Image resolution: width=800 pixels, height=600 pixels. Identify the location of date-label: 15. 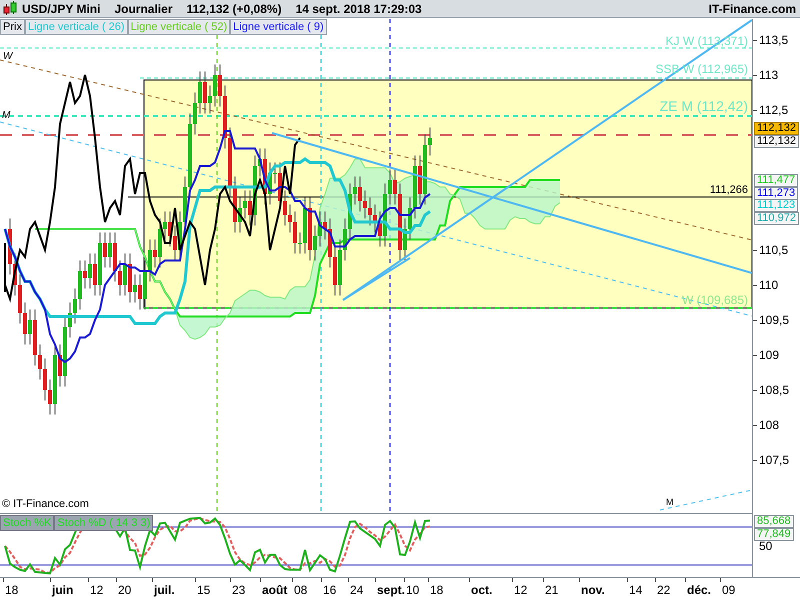
(203, 590).